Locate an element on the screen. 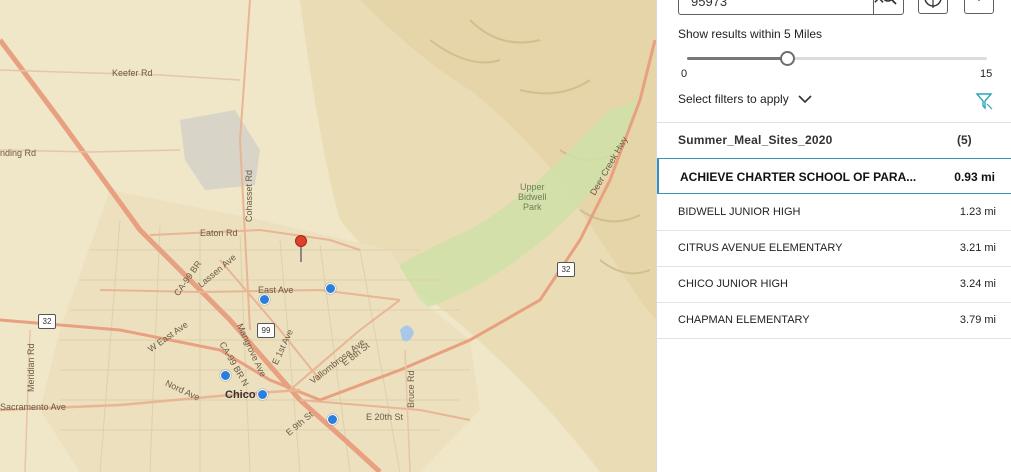  result-distance: 3.79 mi is located at coordinates (977, 320).